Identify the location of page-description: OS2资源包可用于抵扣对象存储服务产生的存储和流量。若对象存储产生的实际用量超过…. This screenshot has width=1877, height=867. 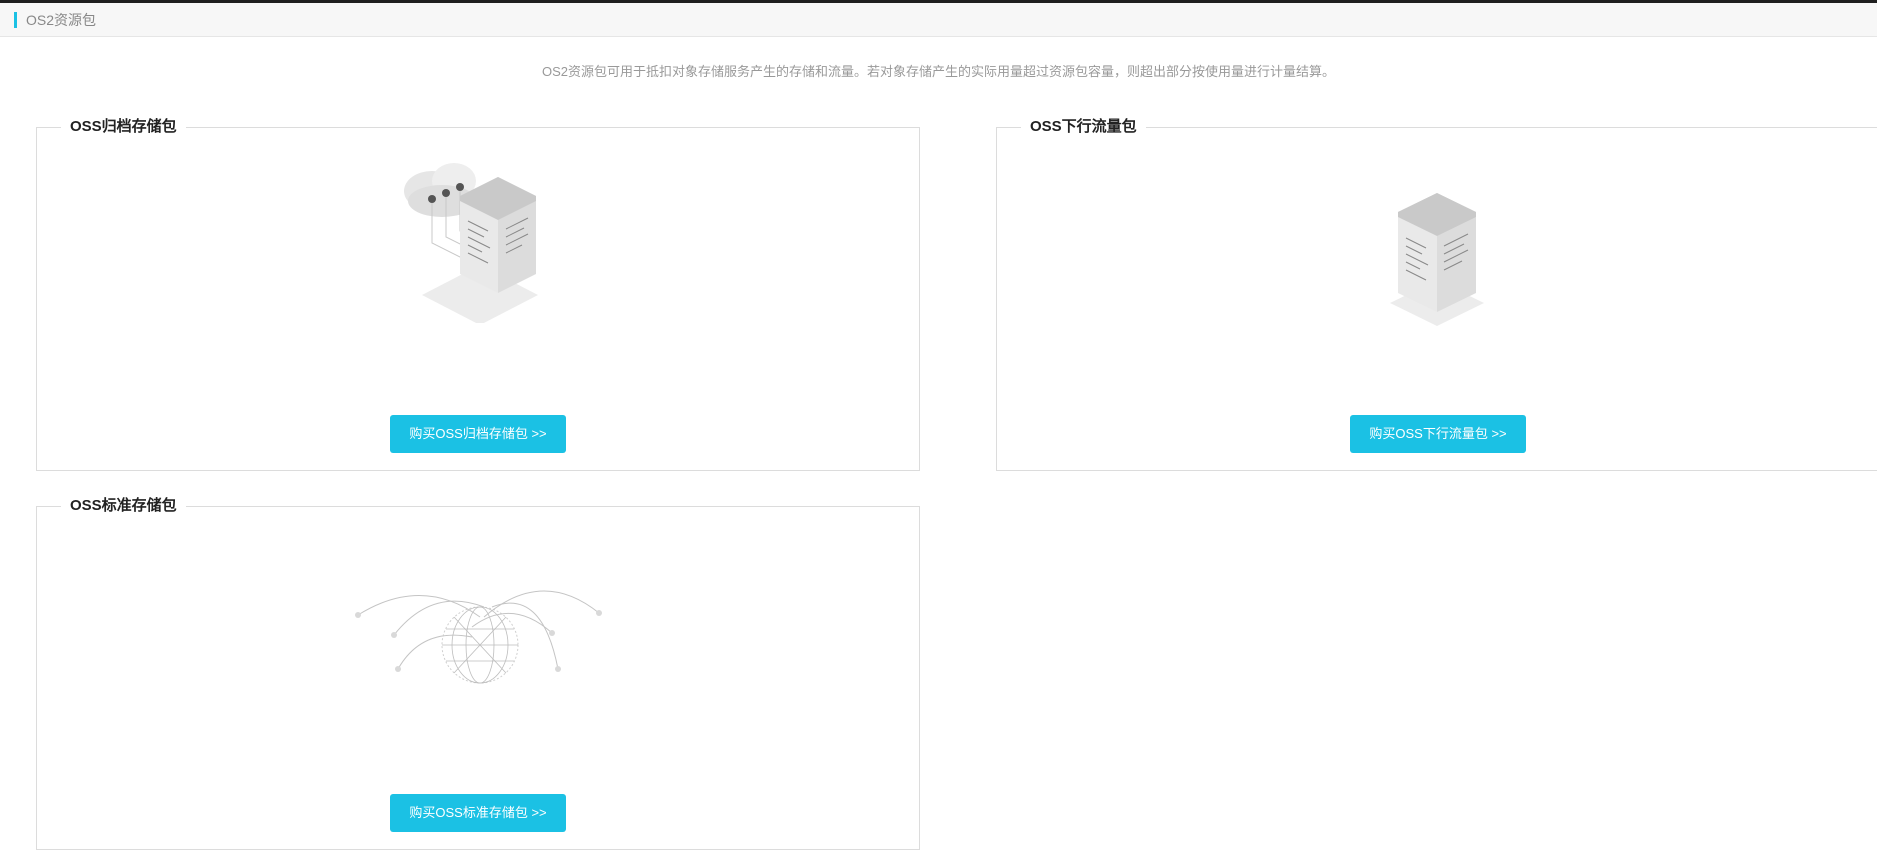
(938, 71).